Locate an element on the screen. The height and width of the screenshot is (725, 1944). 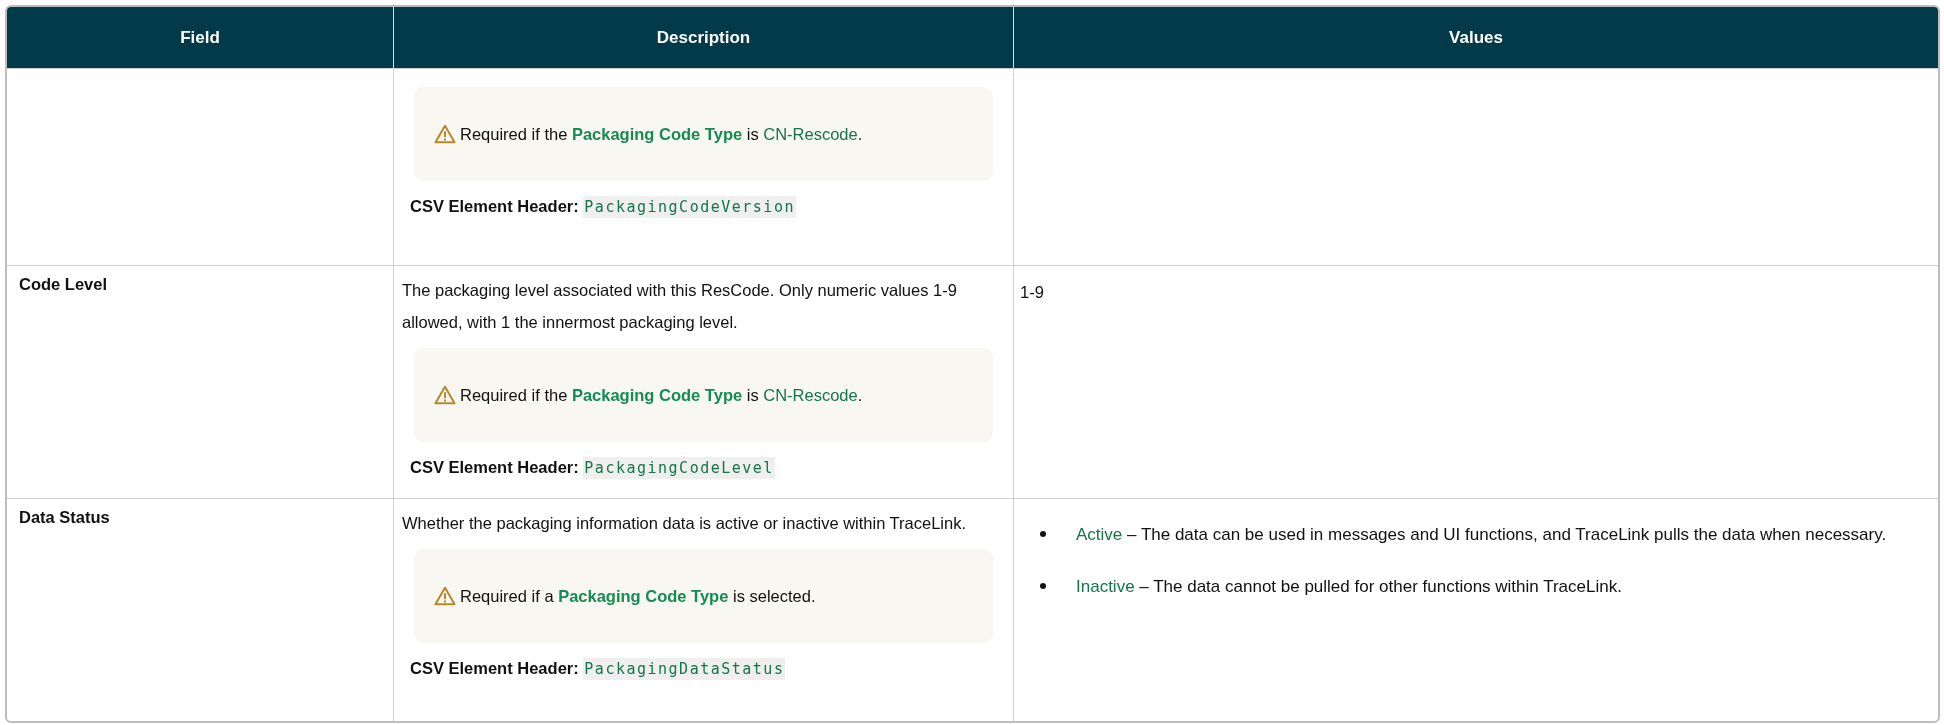
csv-header-code: PackagingCodeLevel is located at coordinates (679, 468).